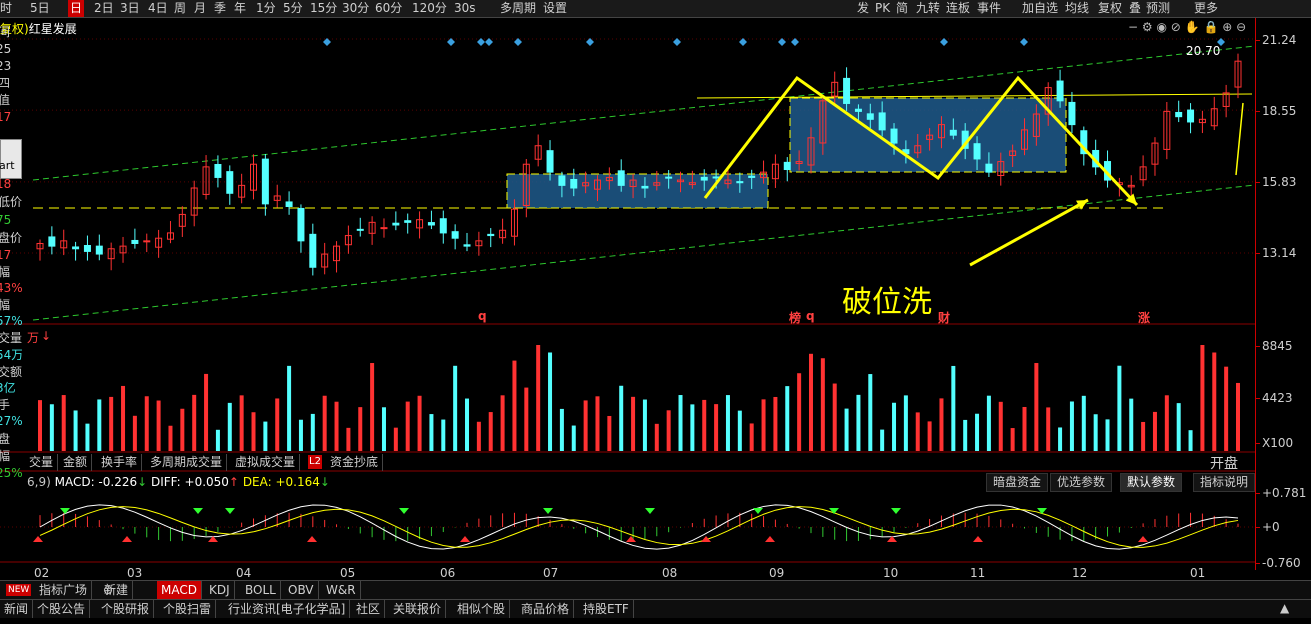 The width and height of the screenshot is (1311, 624). I want to click on quote-field: 23, so click(6, 66).